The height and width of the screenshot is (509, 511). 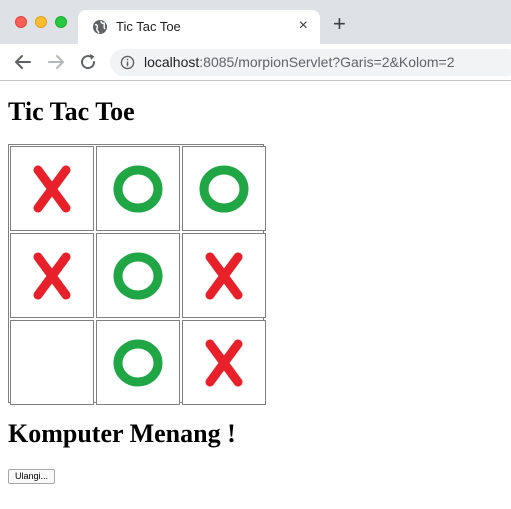 What do you see at coordinates (122, 433) in the screenshot?
I see `game-result: Komputer Menang !` at bounding box center [122, 433].